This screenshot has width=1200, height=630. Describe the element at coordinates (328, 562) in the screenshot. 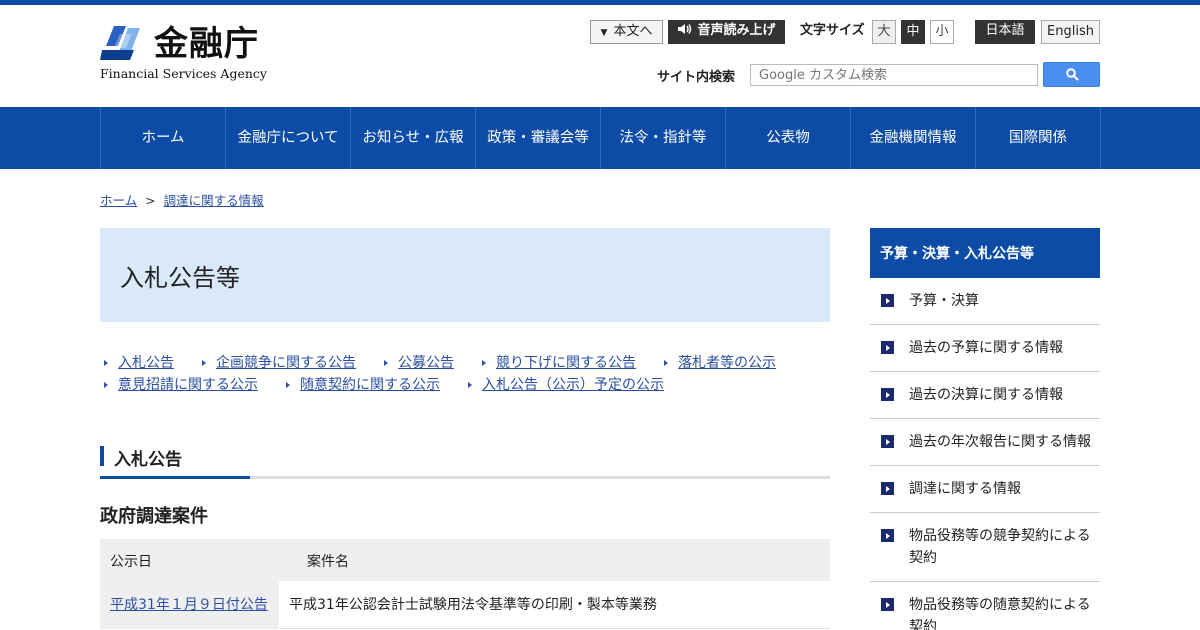

I see `table-header-name: 案件名` at that location.